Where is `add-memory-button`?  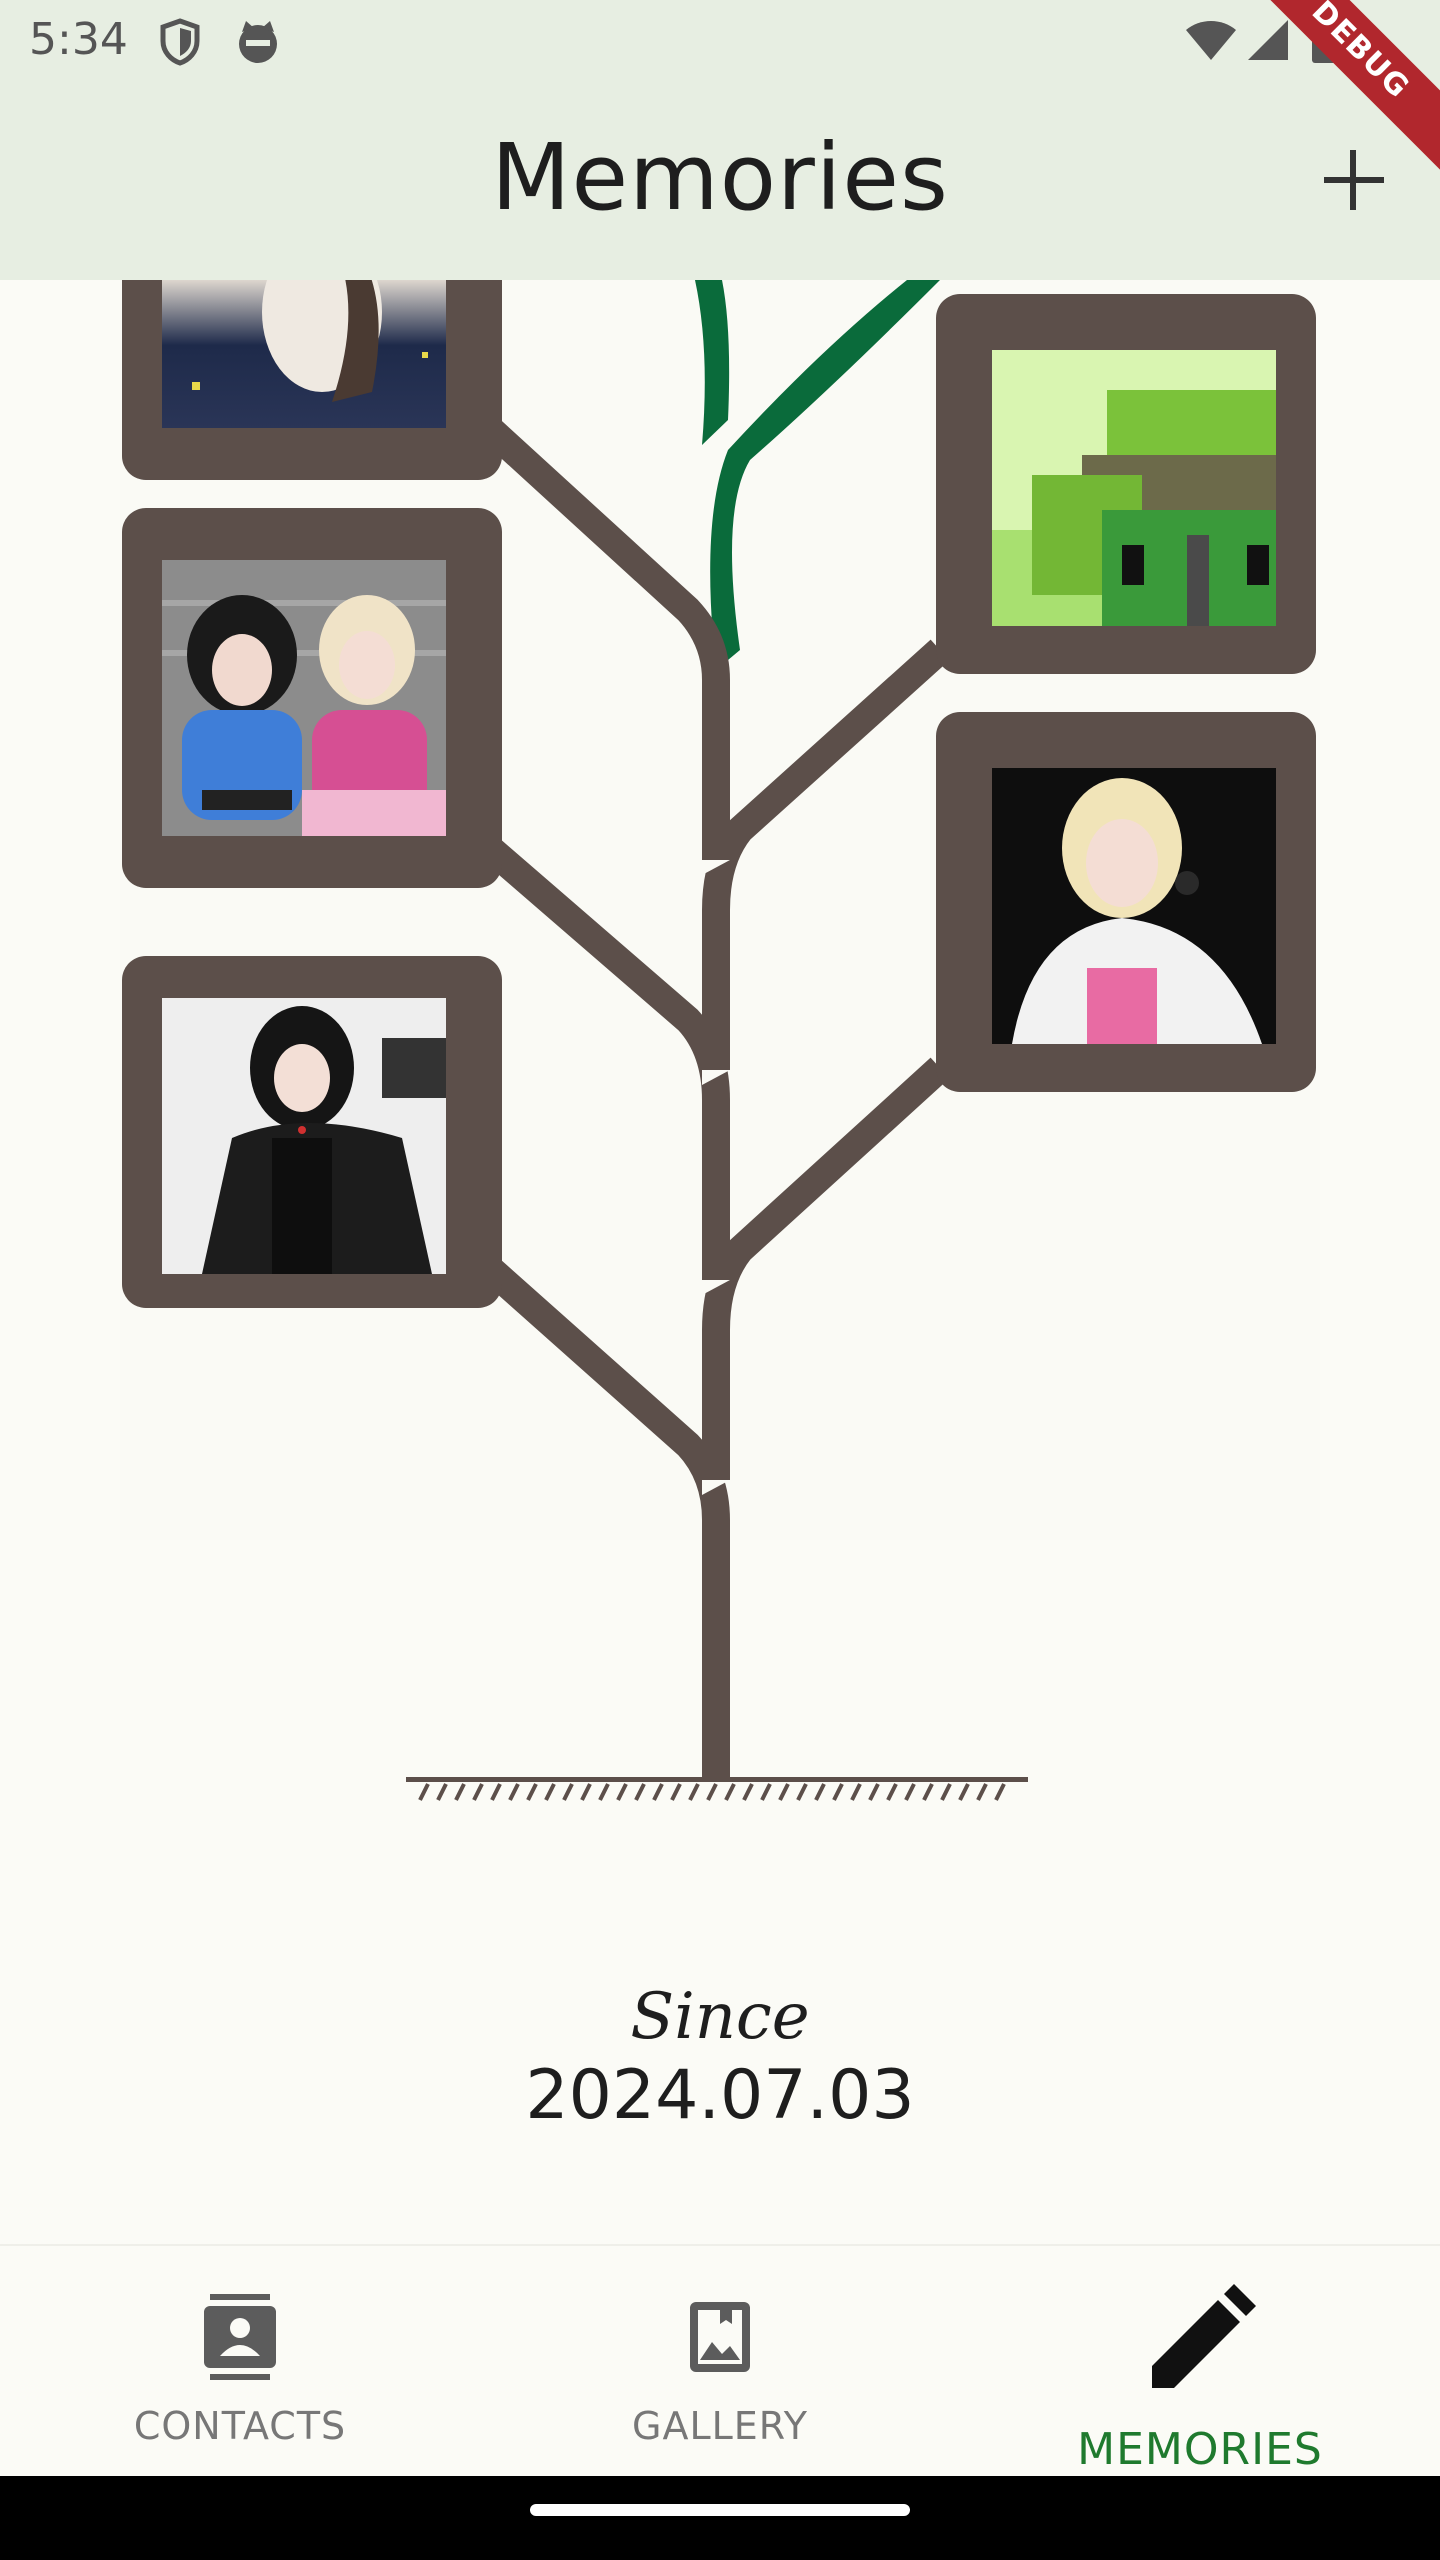
add-memory-button is located at coordinates (1354, 180).